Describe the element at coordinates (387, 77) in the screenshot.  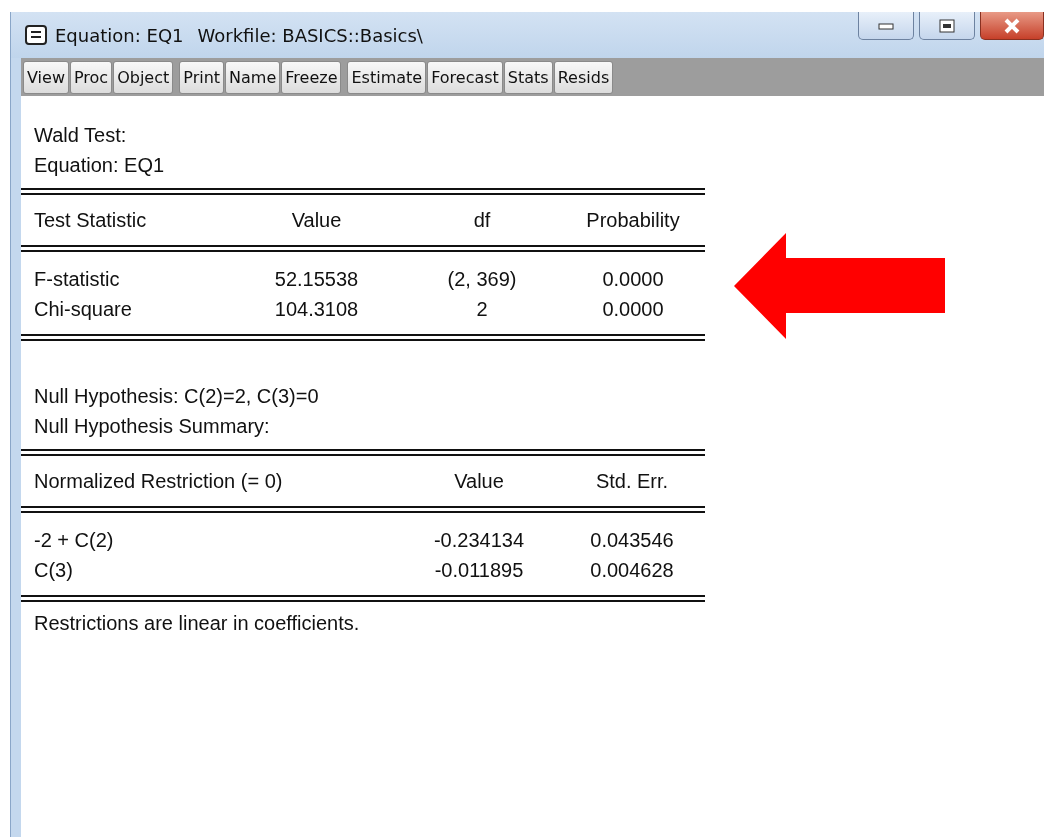
I see `toolbar-button: Estimate` at that location.